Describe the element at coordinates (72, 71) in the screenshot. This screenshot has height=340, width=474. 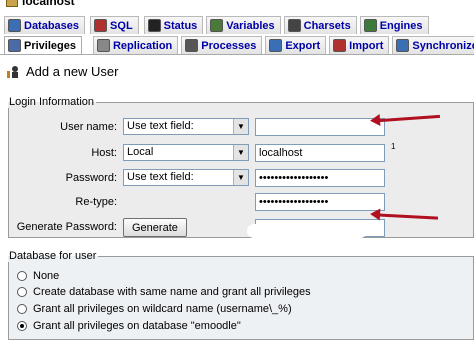
I see `page-title: Add a new User` at that location.